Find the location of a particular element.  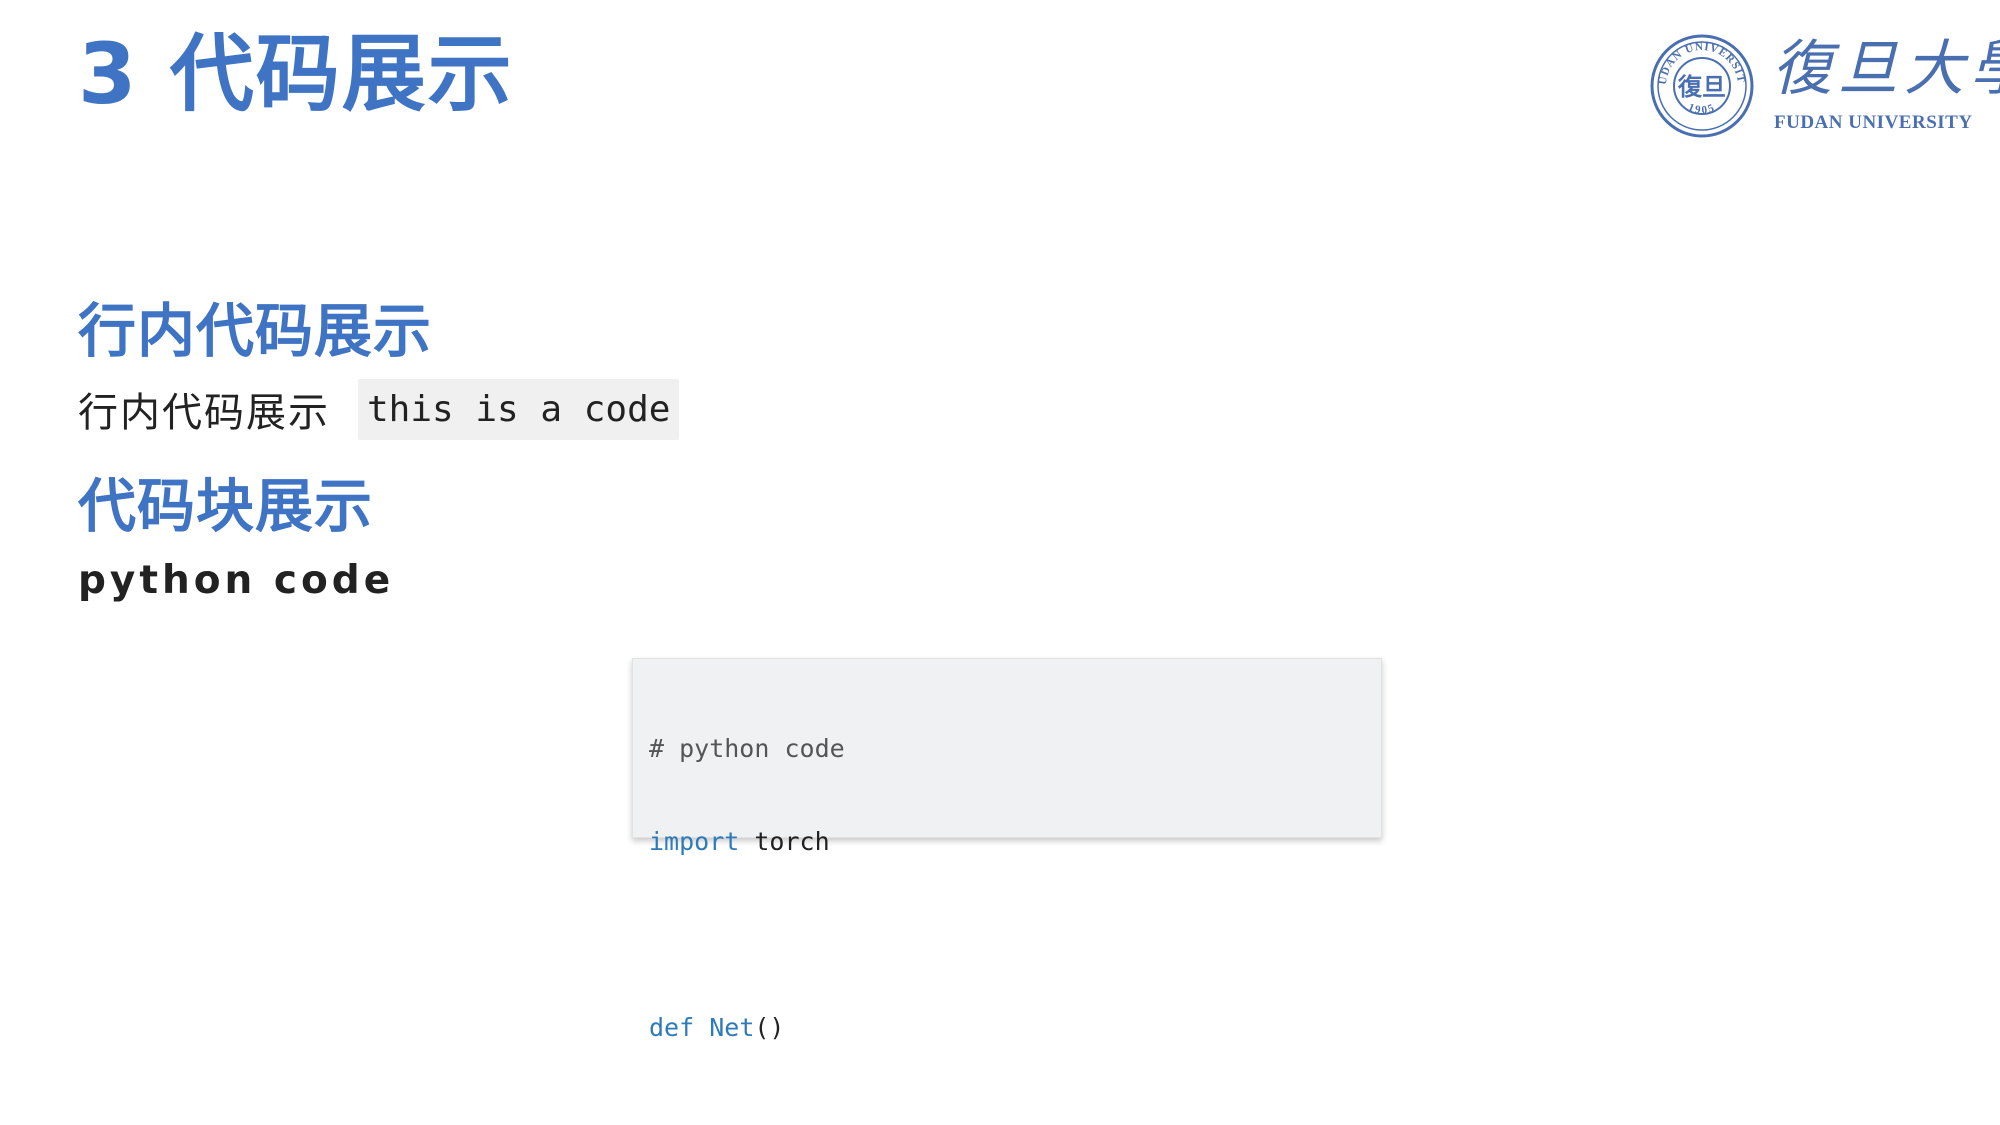

inline-code-snippet: this is a code is located at coordinates (519, 409).